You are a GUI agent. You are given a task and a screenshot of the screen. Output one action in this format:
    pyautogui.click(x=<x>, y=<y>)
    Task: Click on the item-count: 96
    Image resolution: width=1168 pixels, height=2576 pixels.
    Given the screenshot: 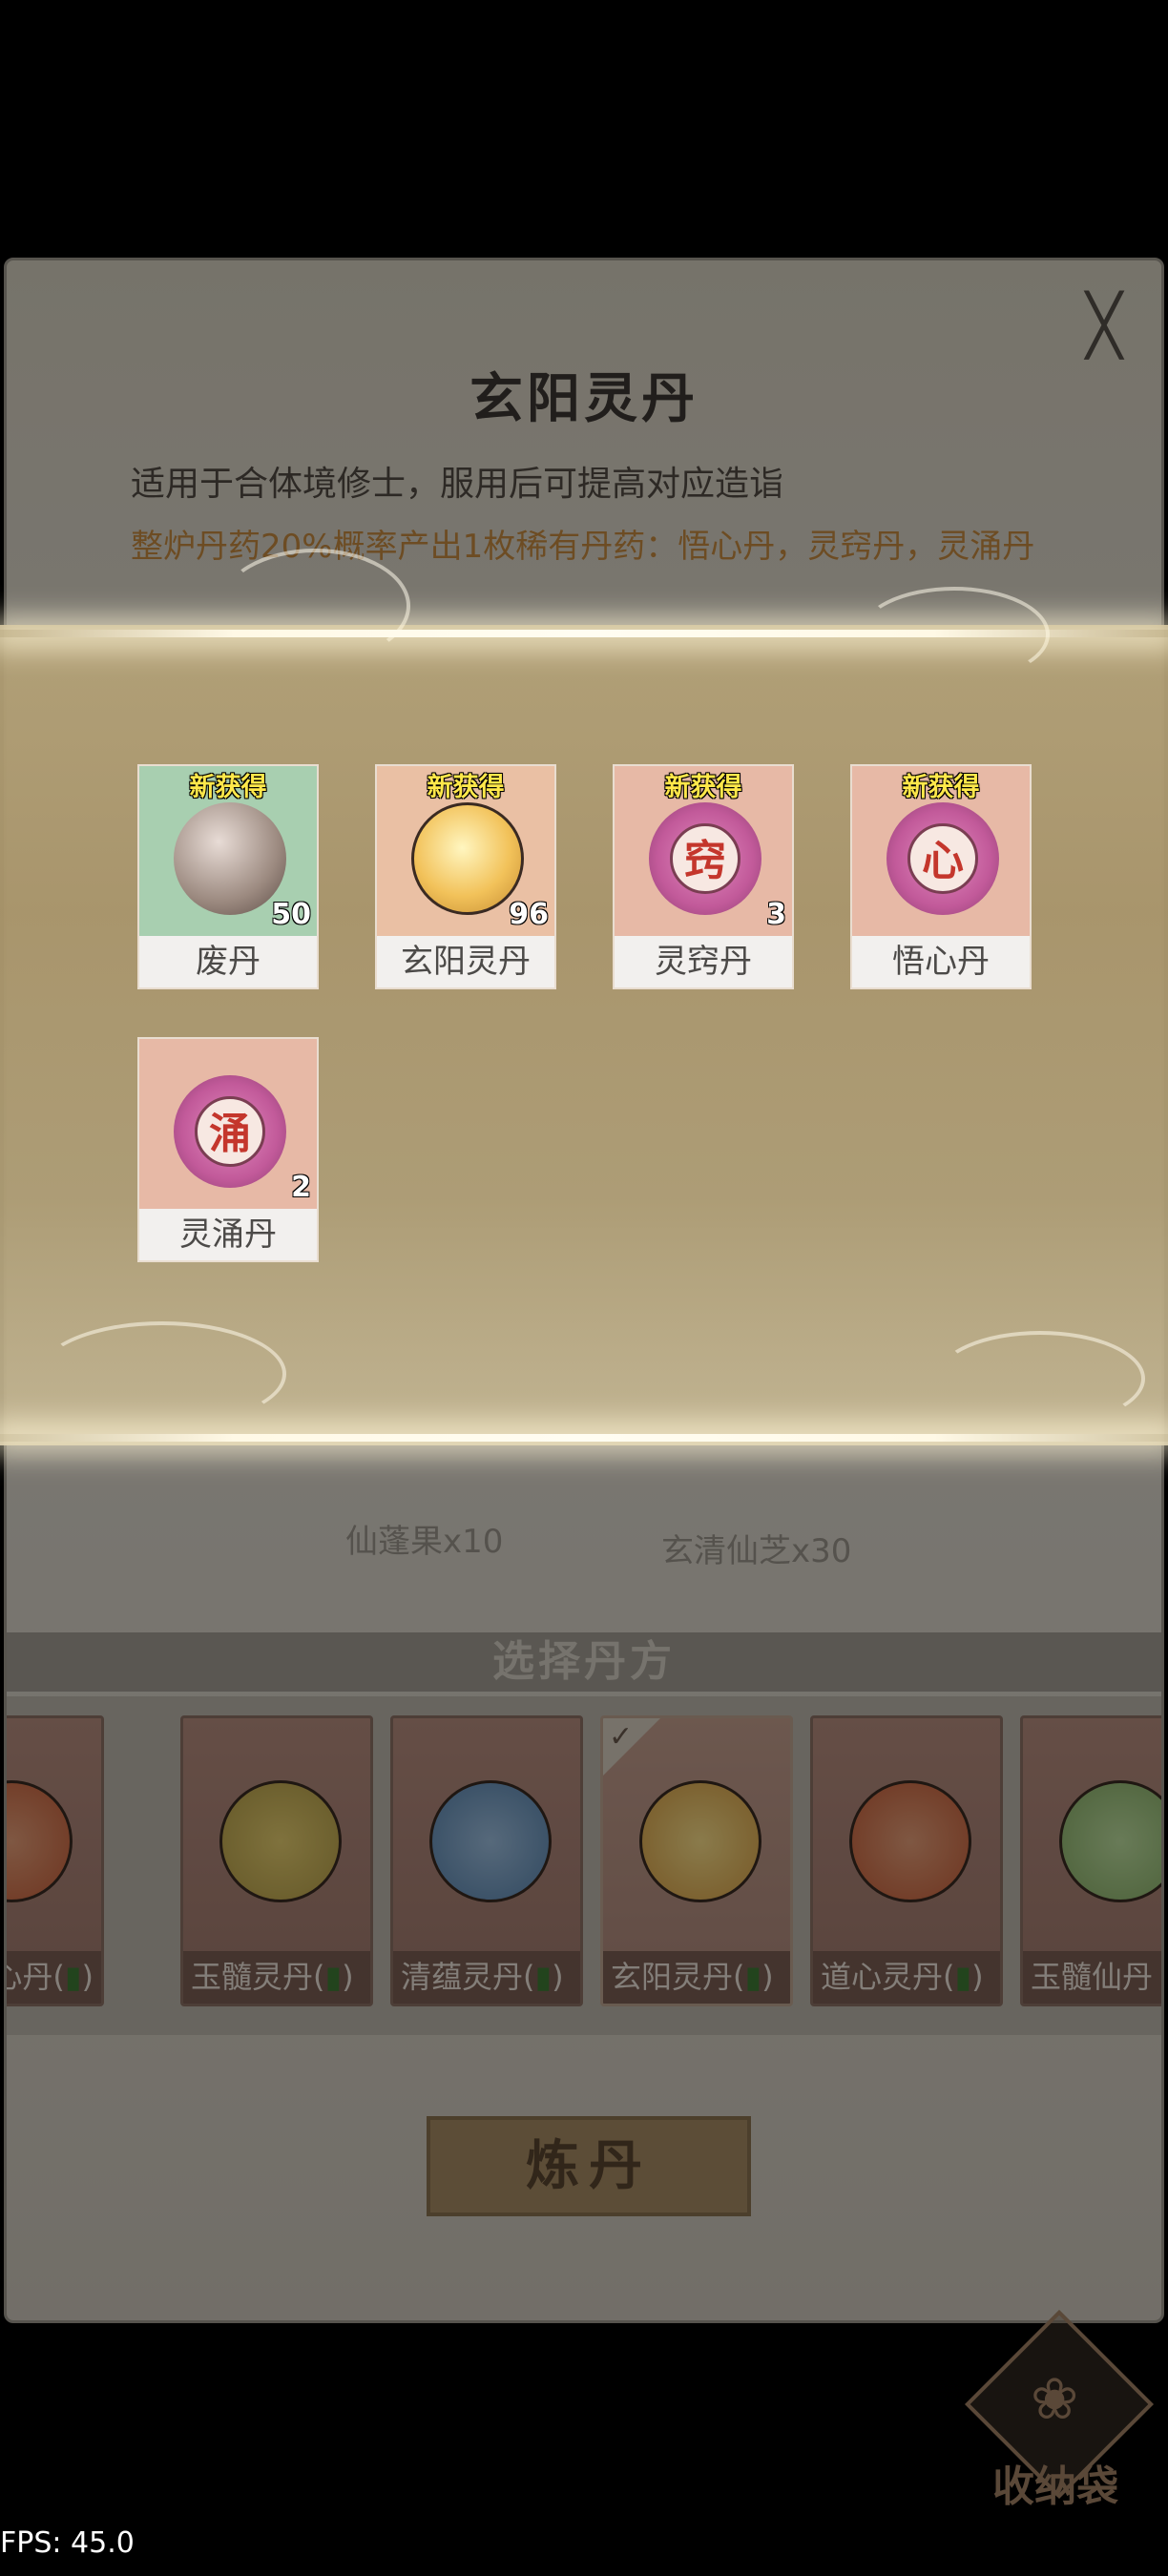 What is the action you would take?
    pyautogui.click(x=529, y=914)
    